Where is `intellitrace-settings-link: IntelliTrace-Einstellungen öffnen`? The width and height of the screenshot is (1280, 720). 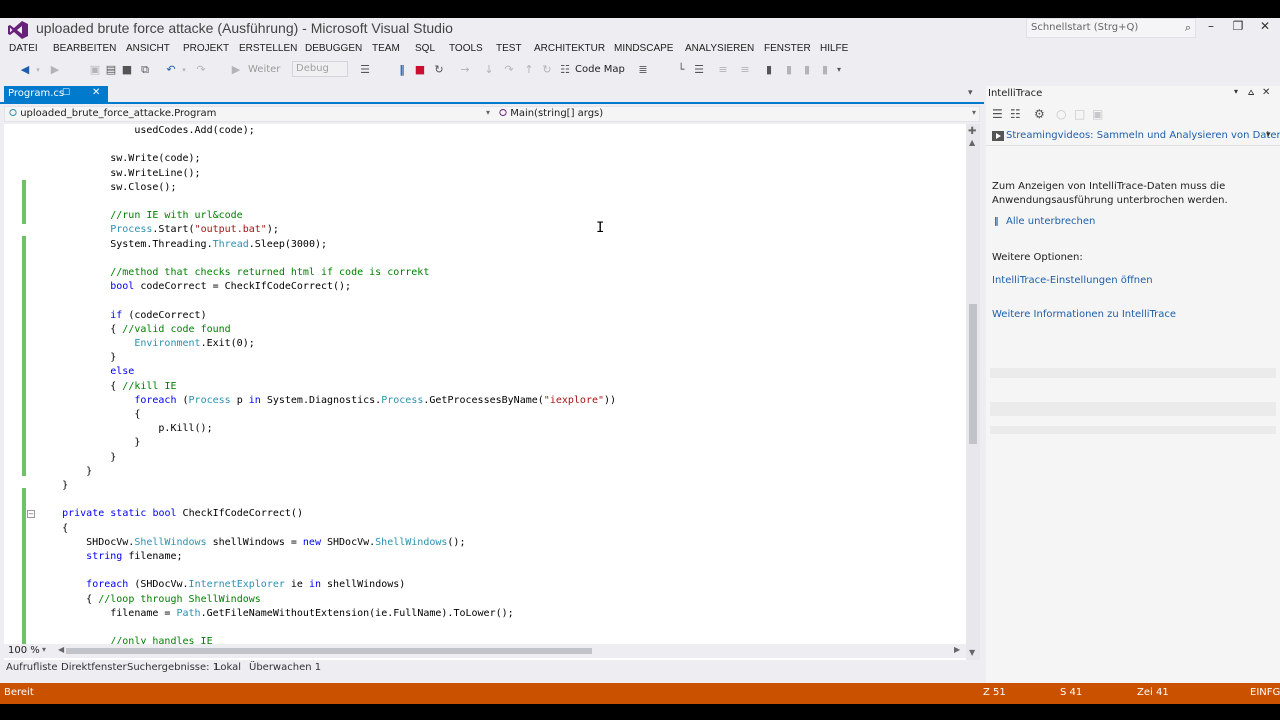
intellitrace-settings-link: IntelliTrace-Einstellungen öffnen is located at coordinates (1072, 280).